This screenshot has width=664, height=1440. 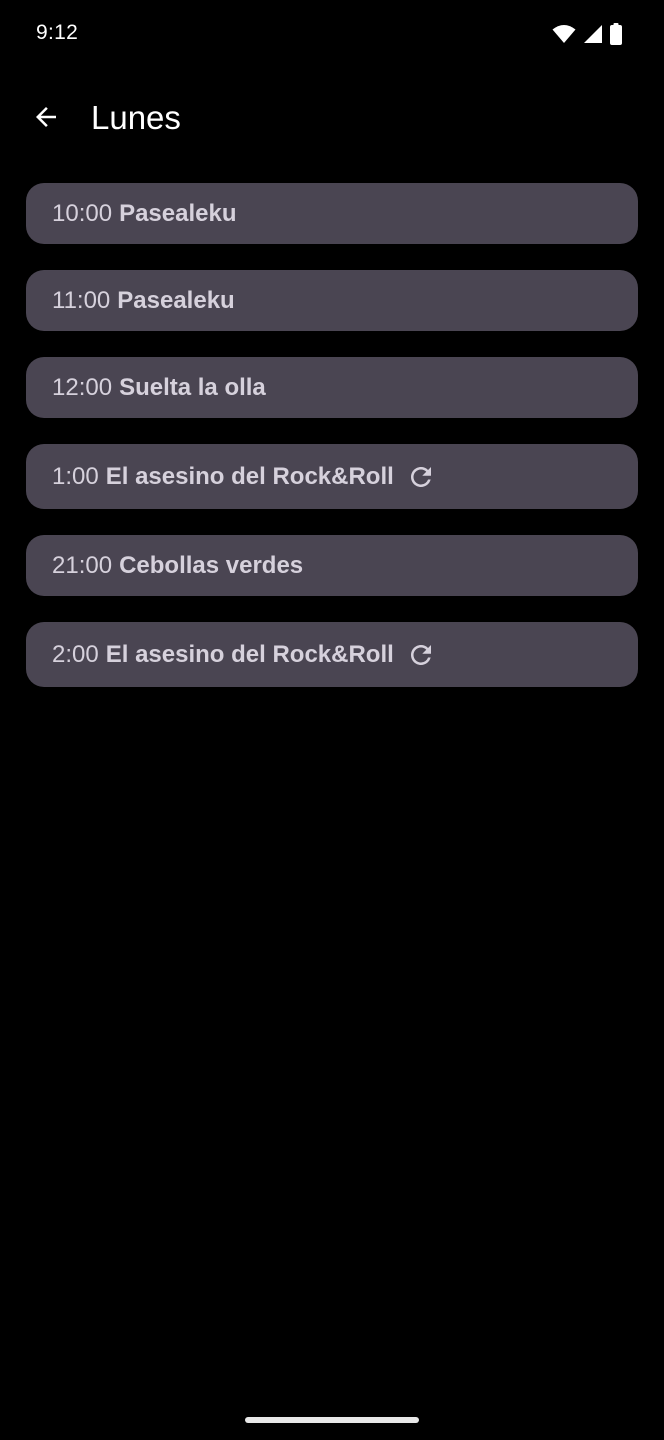 I want to click on status-time: 9:12, so click(x=57, y=32).